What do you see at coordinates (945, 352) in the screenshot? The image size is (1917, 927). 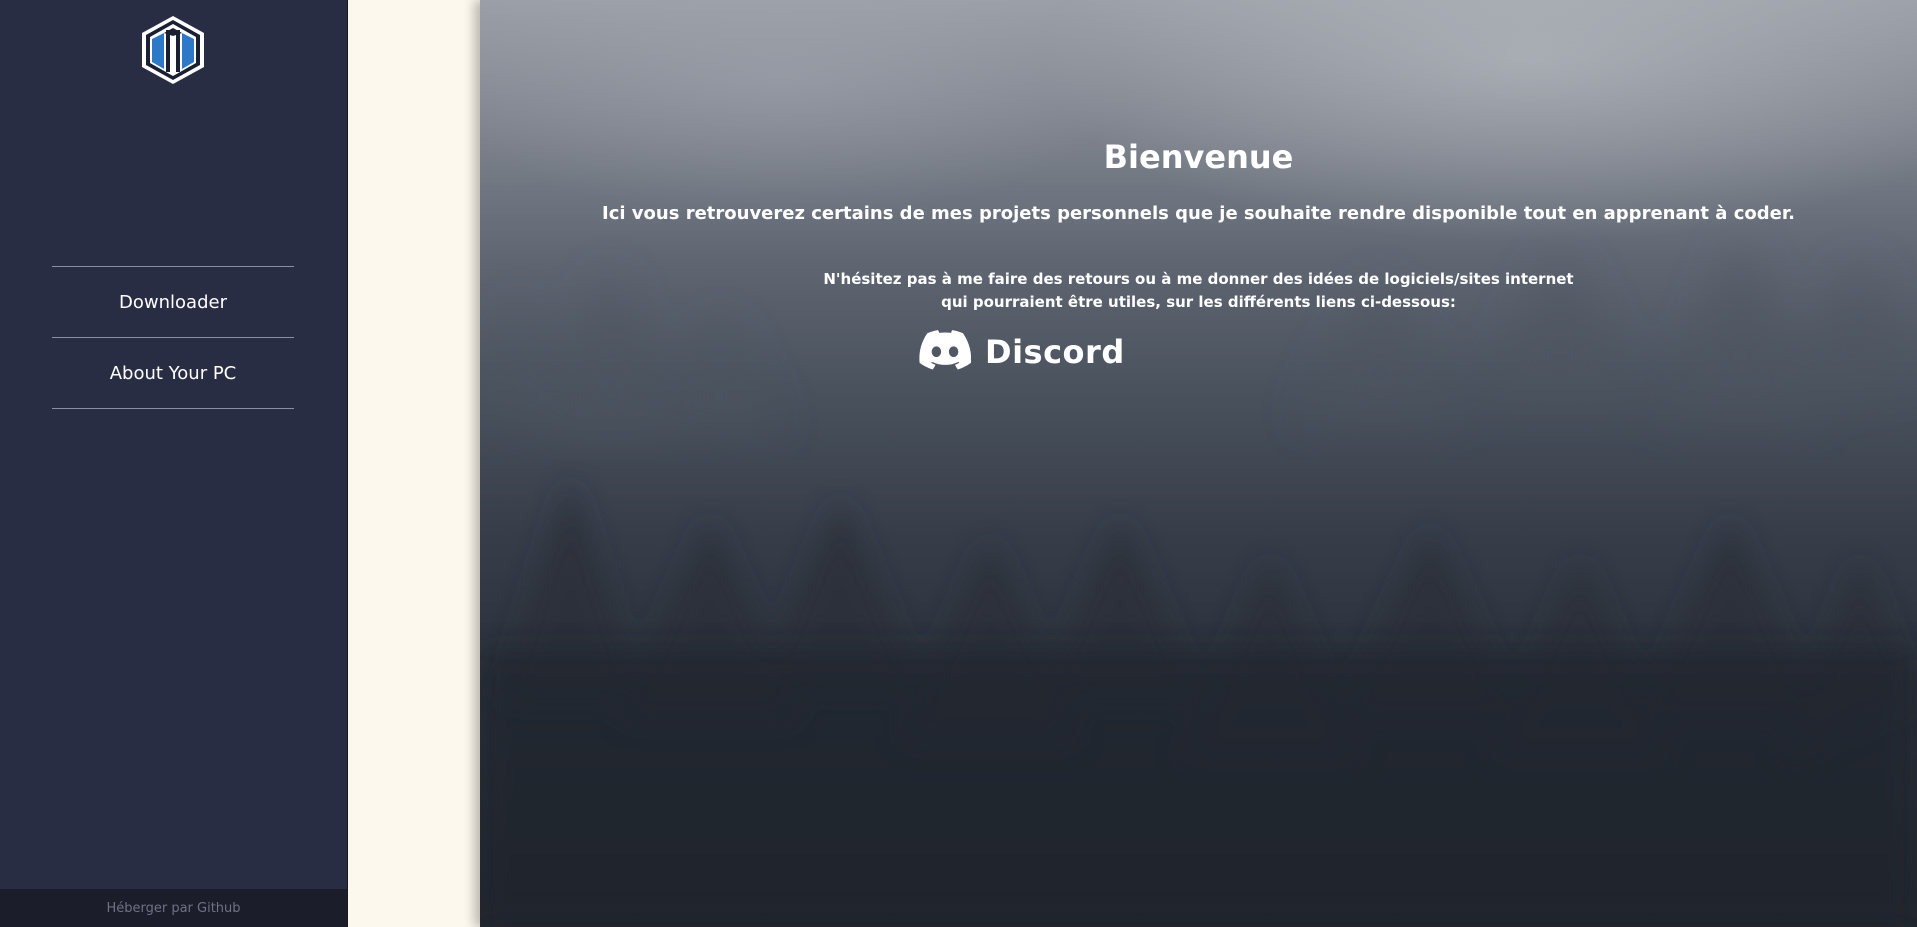 I see `discord-icon` at bounding box center [945, 352].